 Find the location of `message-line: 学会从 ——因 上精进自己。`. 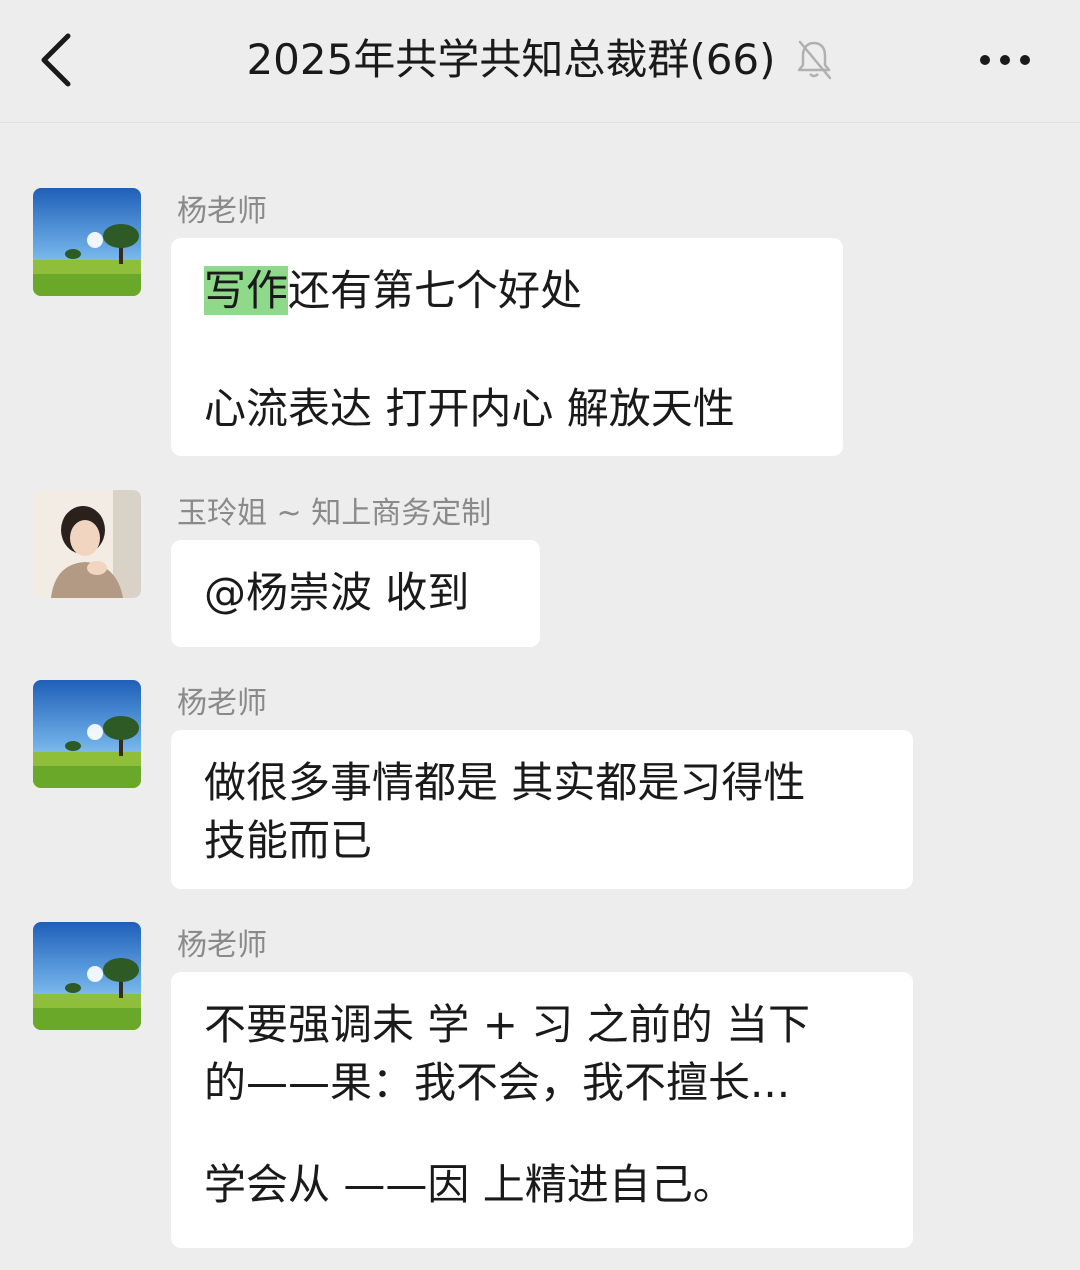

message-line: 学会从 ——因 上精进自己。 is located at coordinates (469, 1184).